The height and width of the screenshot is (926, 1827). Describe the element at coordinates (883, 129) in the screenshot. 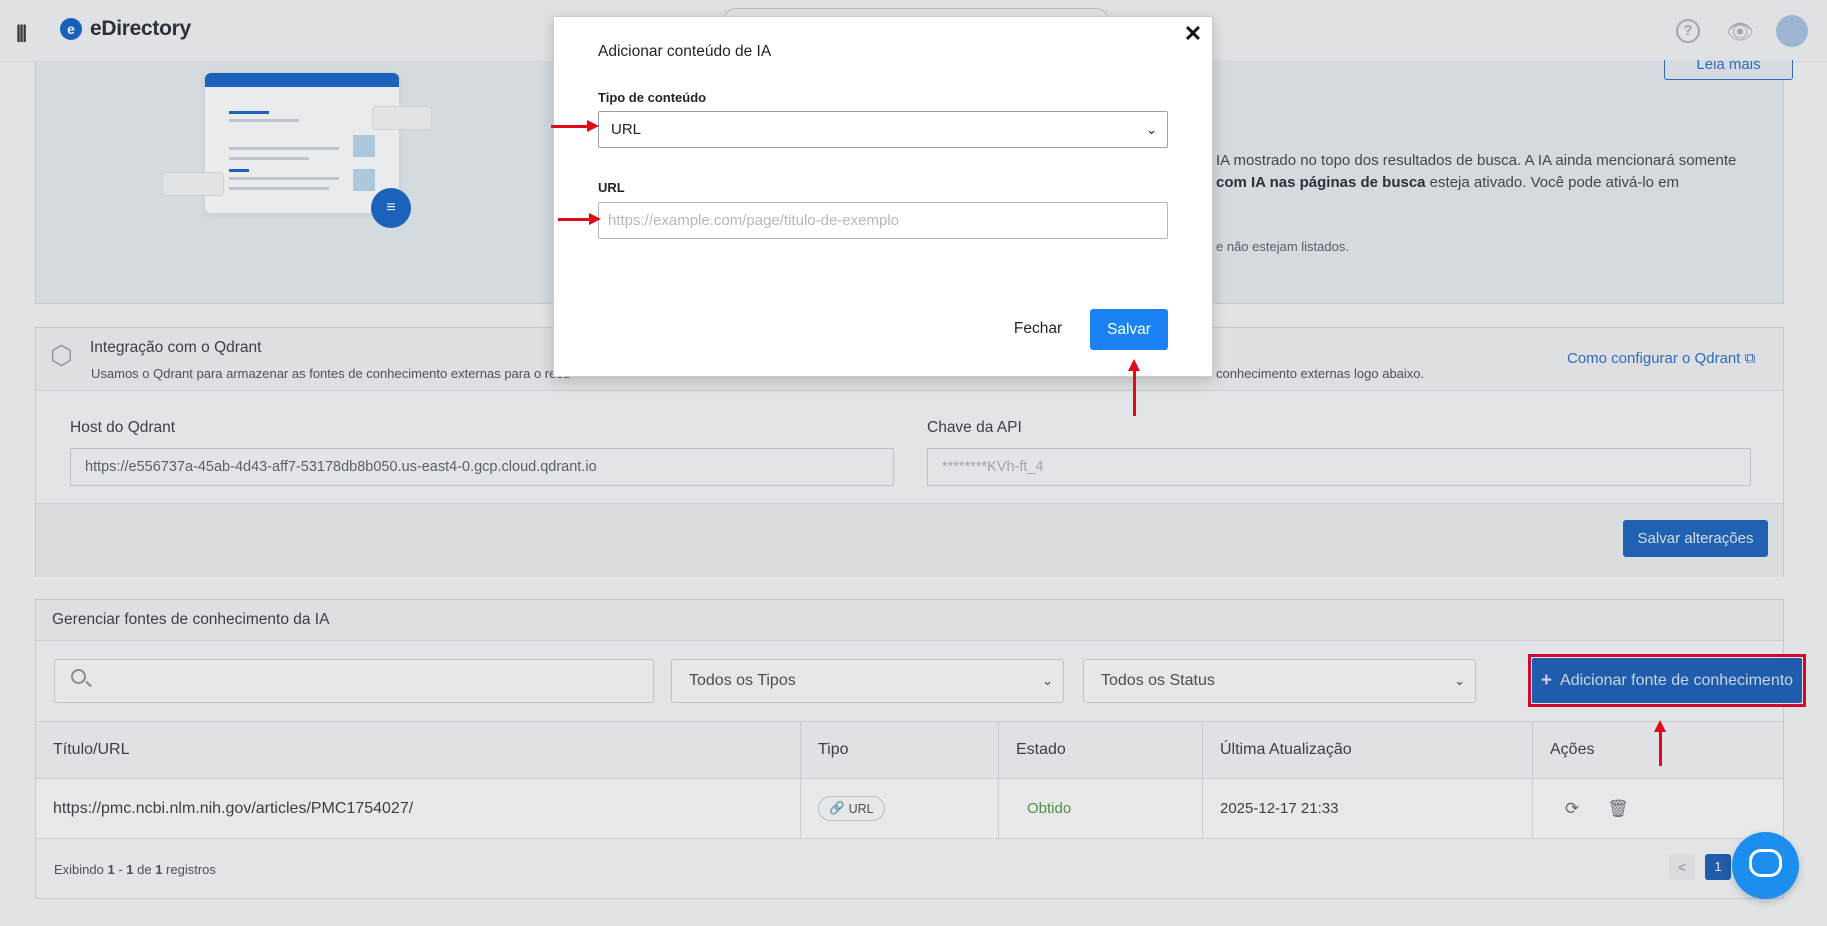

I see `content-type-select: URL ⌄` at that location.